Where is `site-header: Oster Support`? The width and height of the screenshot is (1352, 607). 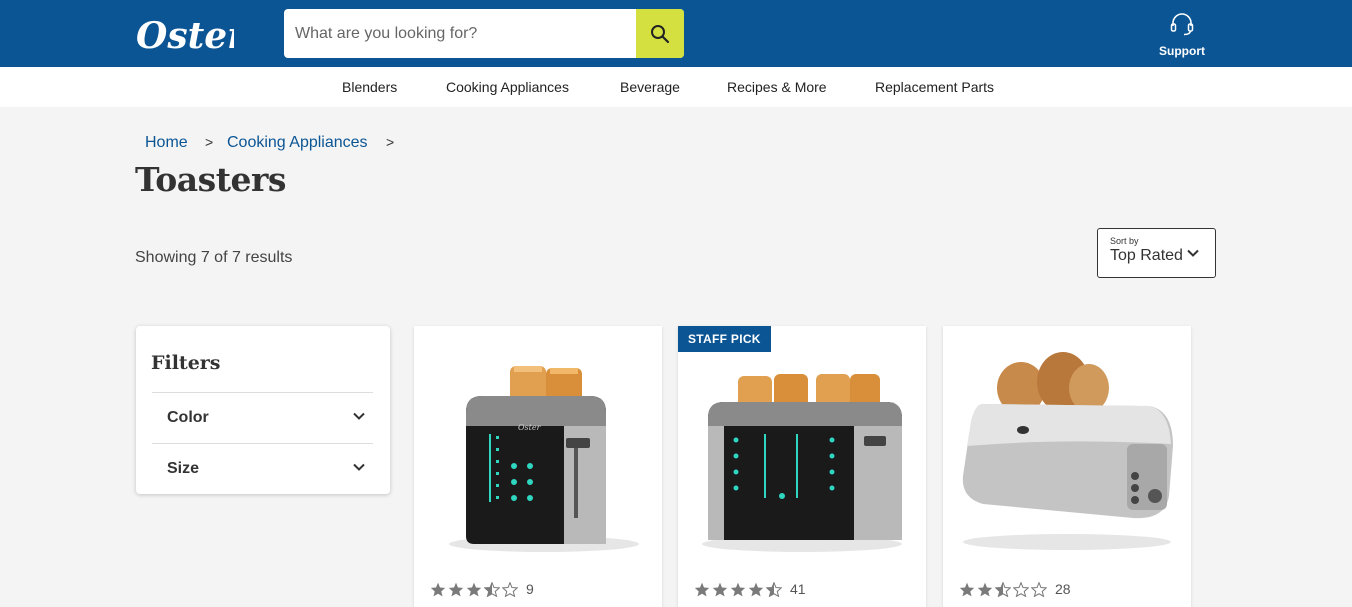 site-header: Oster Support is located at coordinates (676, 33).